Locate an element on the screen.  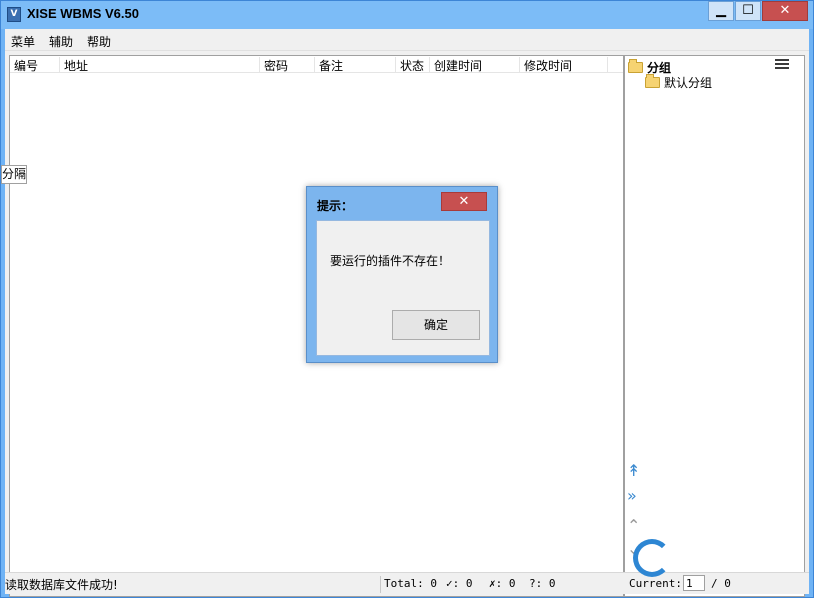
list-header: 编号 地址 密码 备注 状态 创建时间 修改时间 is located at coordinates (316, 64).